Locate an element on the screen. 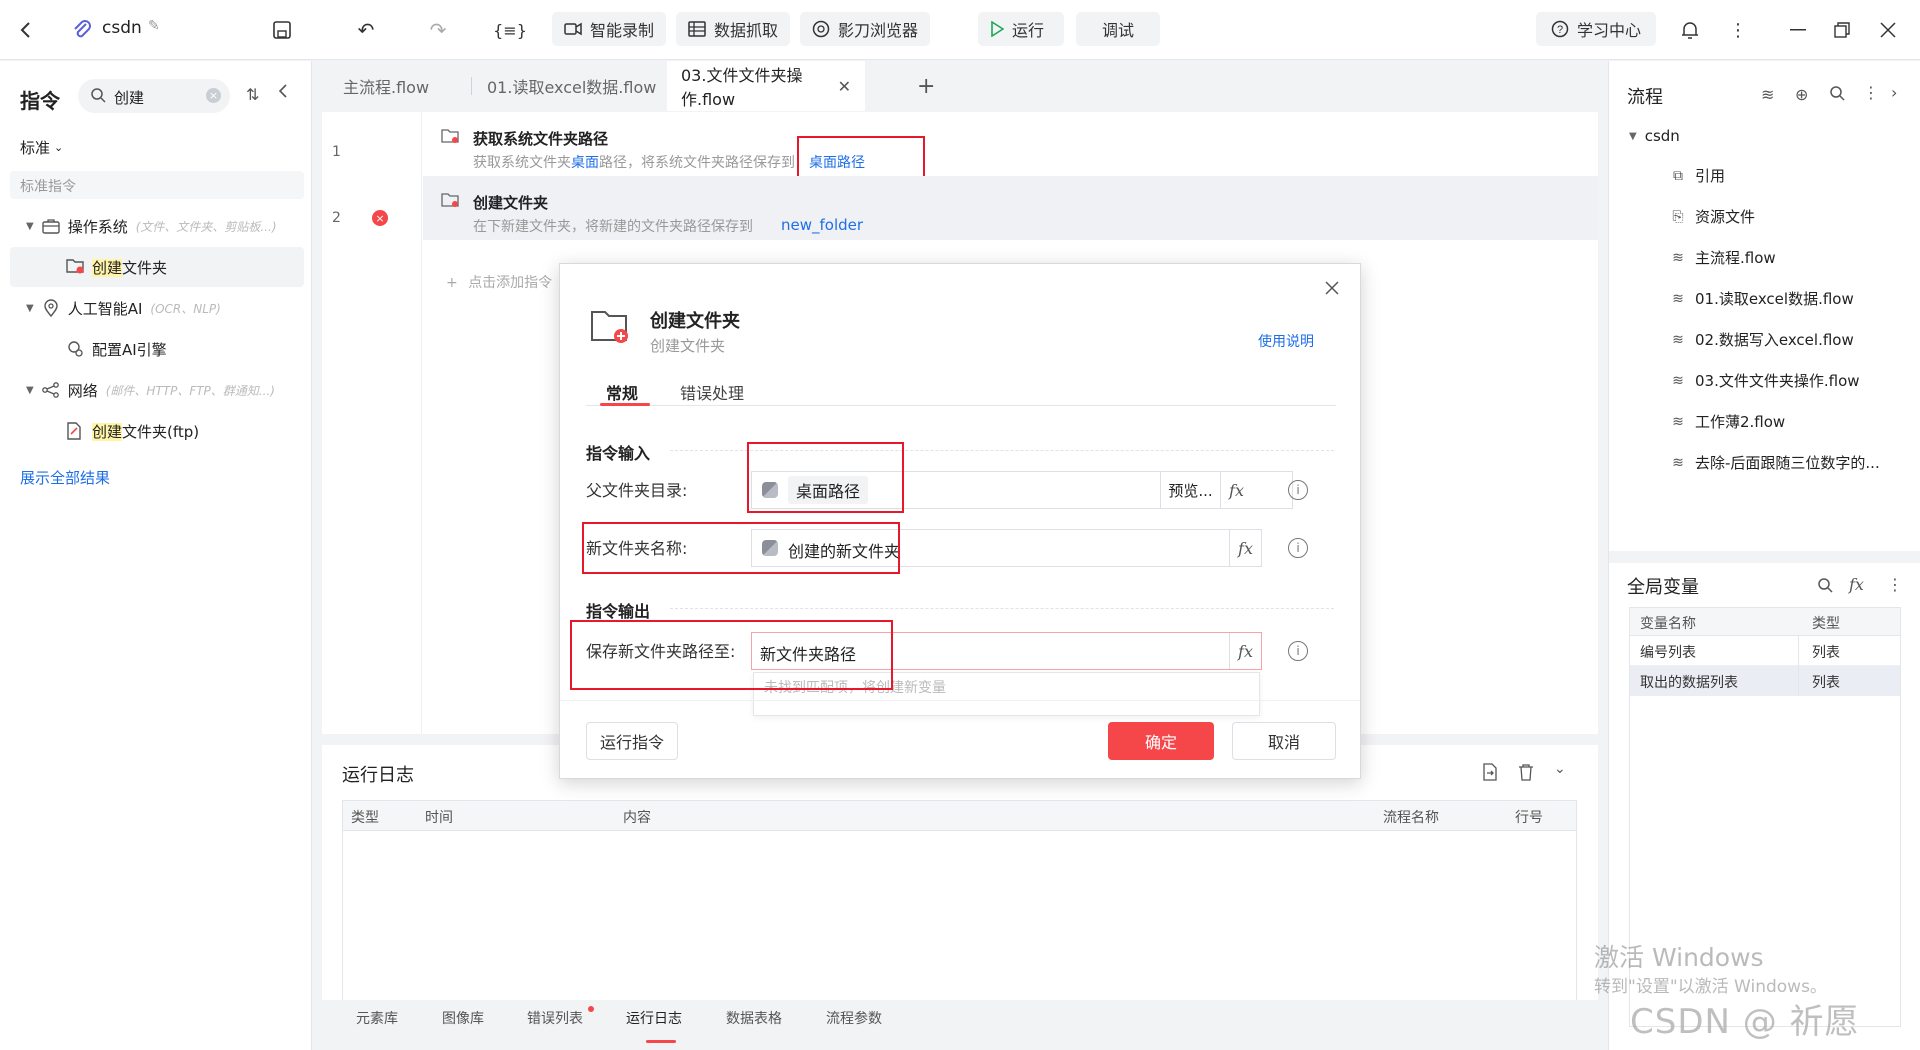  debug-label: 调试 is located at coordinates (1117, 30).